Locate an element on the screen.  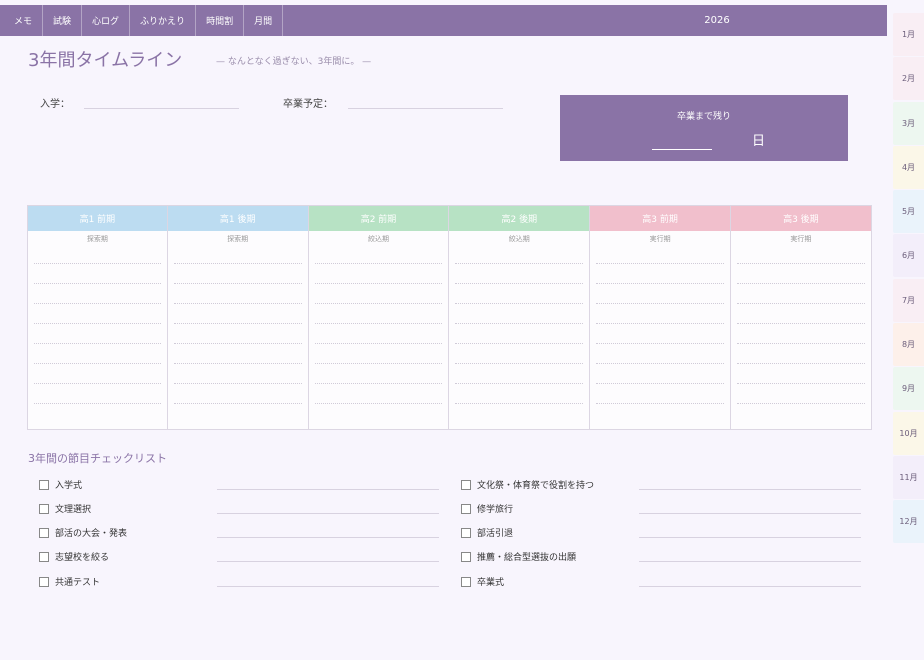
nav-item-reflection: ふりかえり is located at coordinates (163, 20).